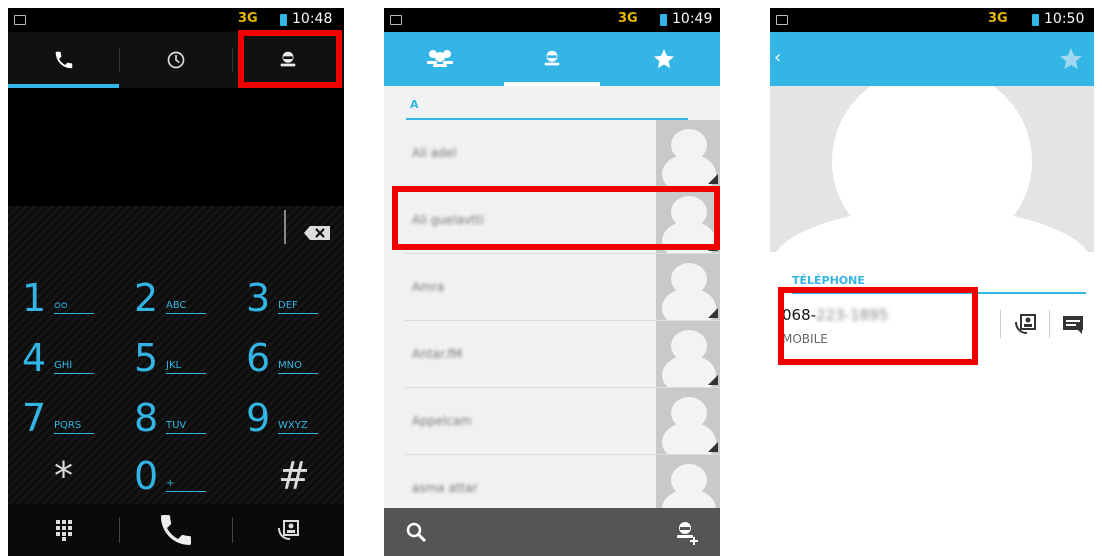 This screenshot has width=1102, height=556. I want to click on clock-time: 10:50, so click(1064, 19).